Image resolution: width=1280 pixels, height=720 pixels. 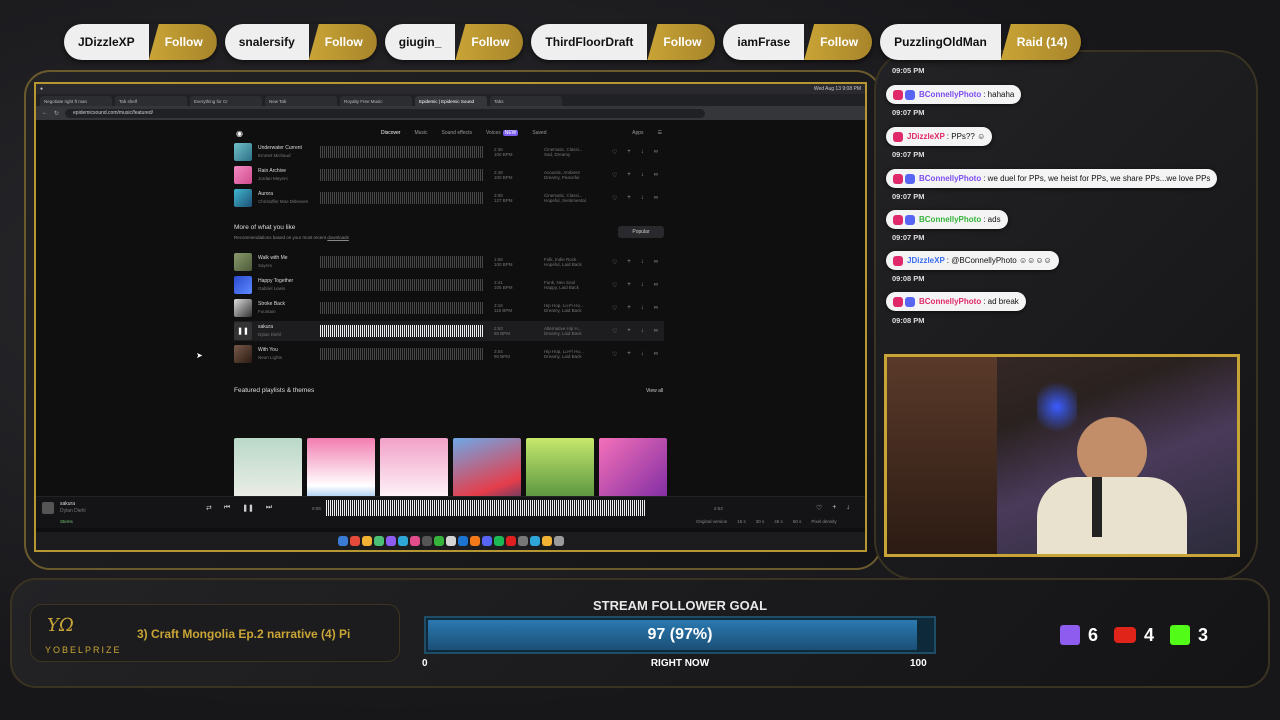 I want to click on view-all-link: View all, so click(x=654, y=391).